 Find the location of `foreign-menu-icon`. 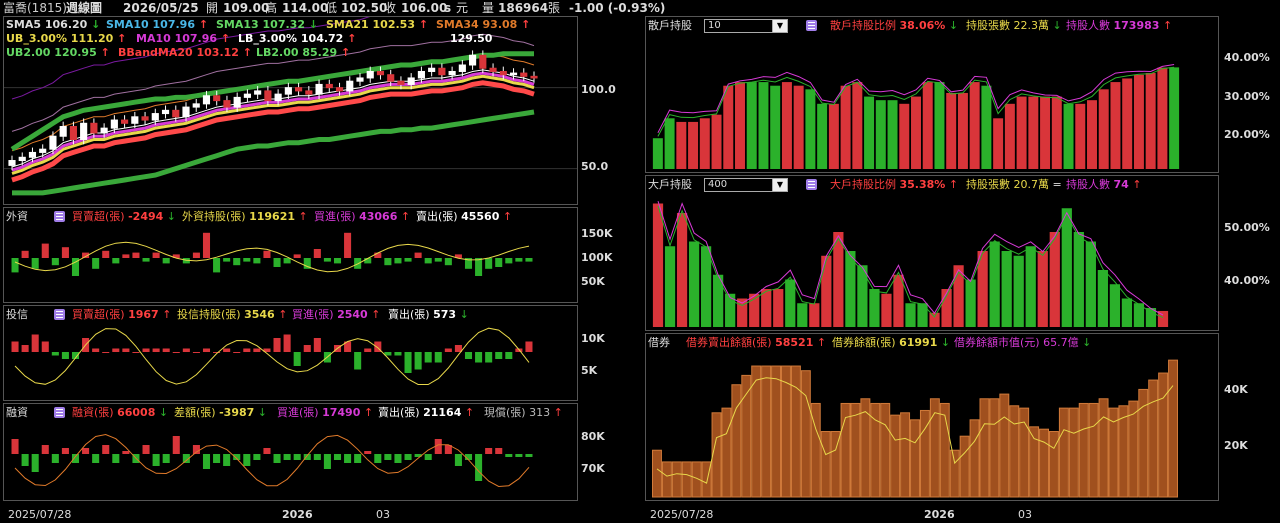

foreign-menu-icon is located at coordinates (59, 216).